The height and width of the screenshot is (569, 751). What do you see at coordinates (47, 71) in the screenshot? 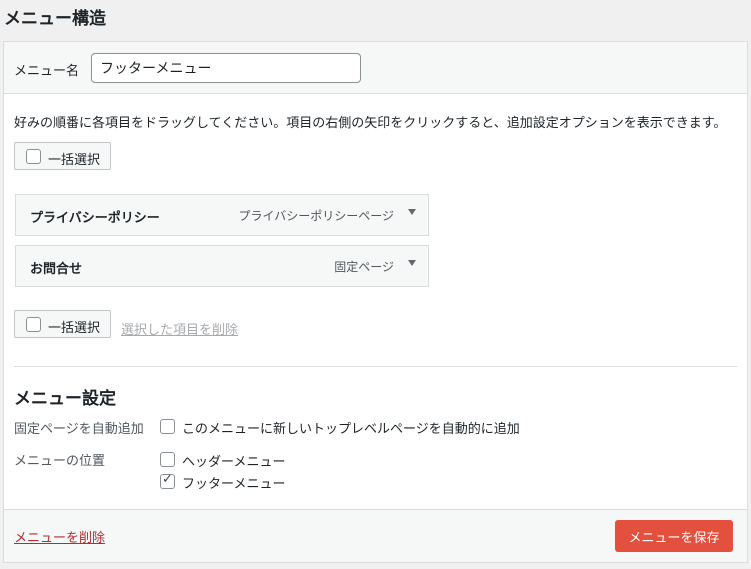
I see `menu-name-label: メニュー名` at bounding box center [47, 71].